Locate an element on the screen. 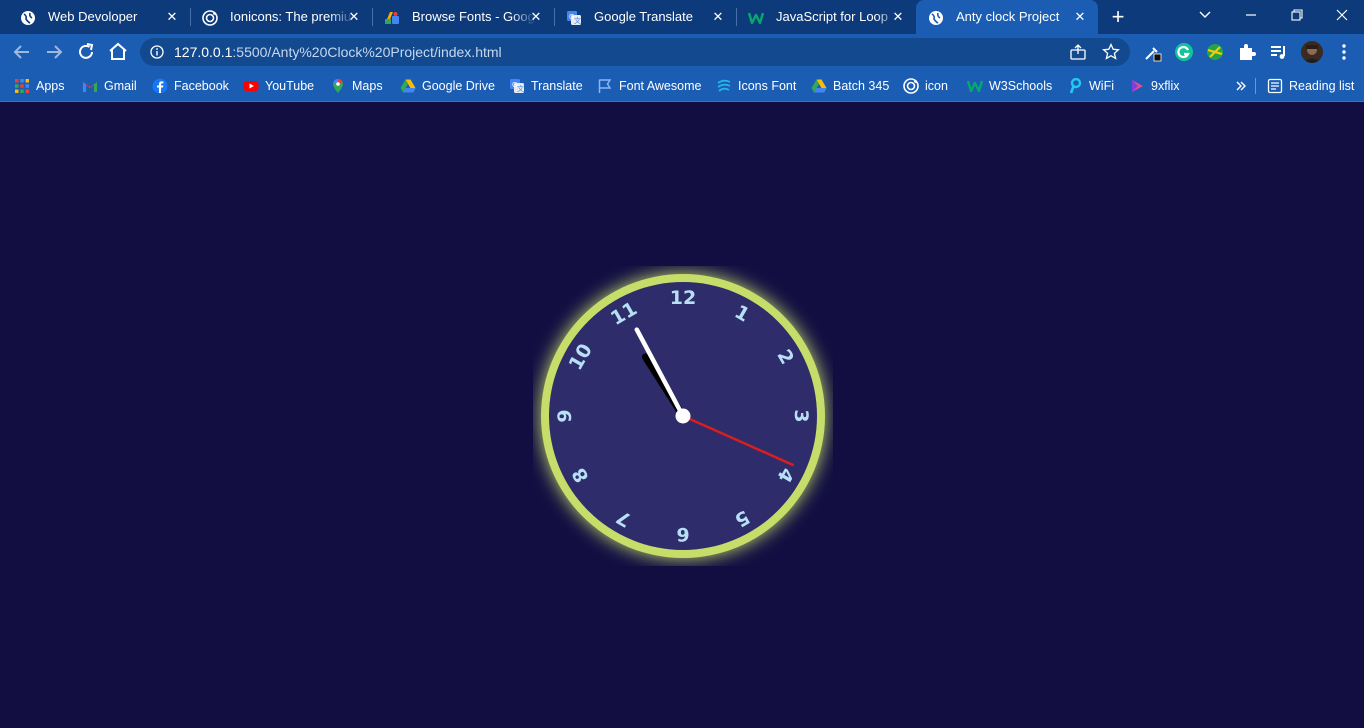  reload-button is located at coordinates (86, 52).